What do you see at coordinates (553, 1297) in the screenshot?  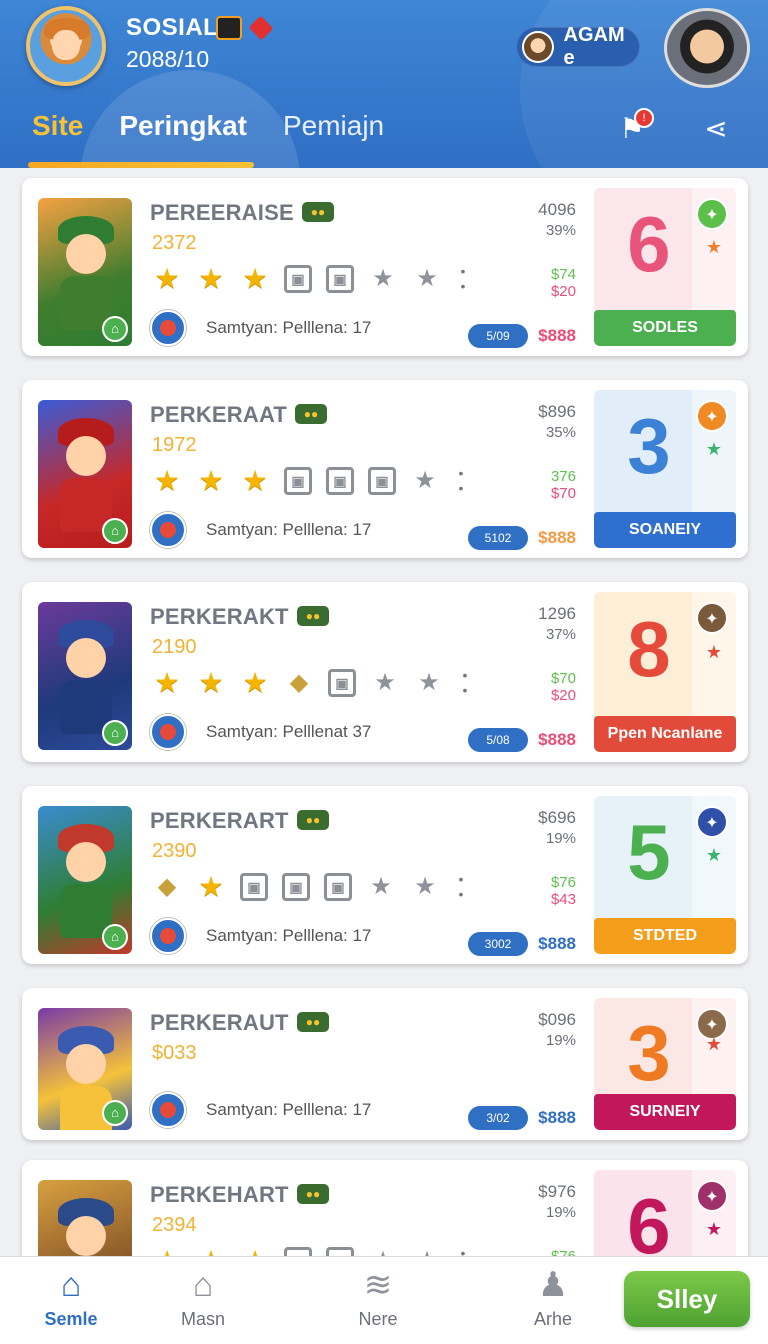 I see `nav-item-arhe: ♟ Arhe` at bounding box center [553, 1297].